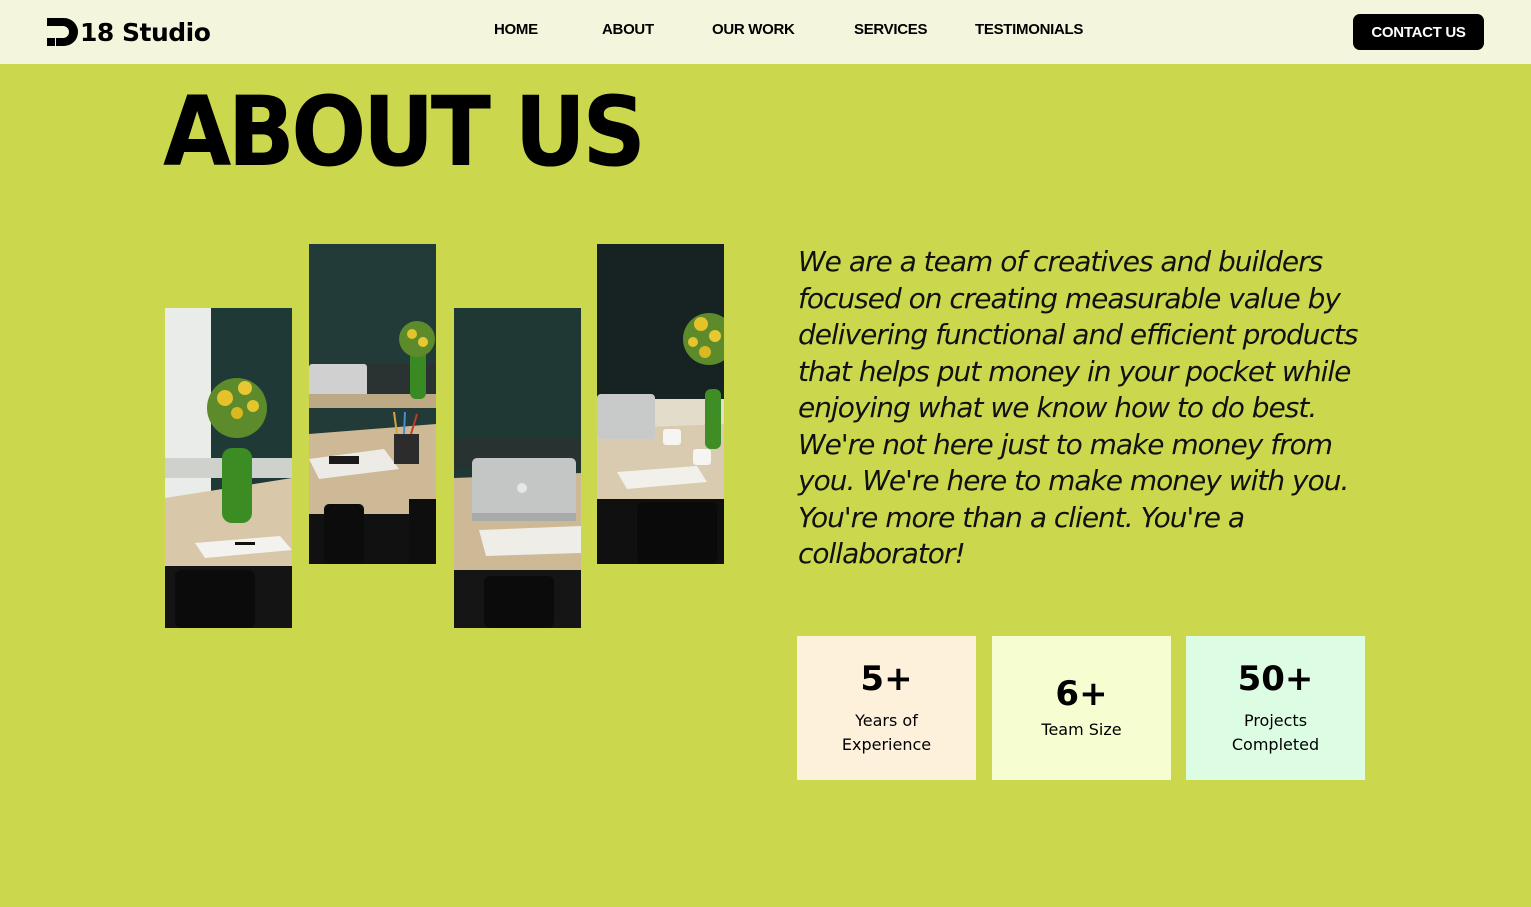 This screenshot has height=907, width=1531. Describe the element at coordinates (886, 679) in the screenshot. I see `stat-value: 5+` at that location.